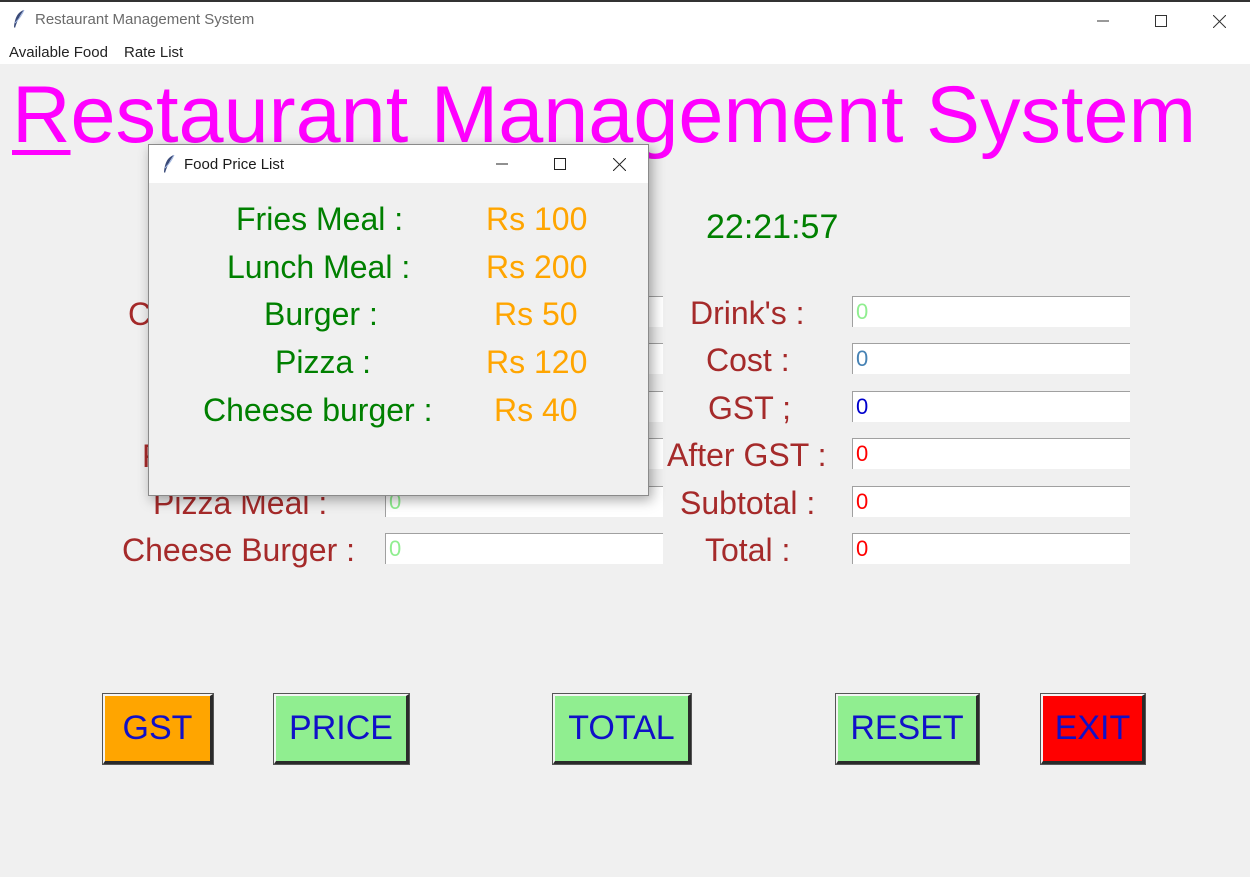  What do you see at coordinates (622, 729) in the screenshot?
I see `total-button: TOTAL` at bounding box center [622, 729].